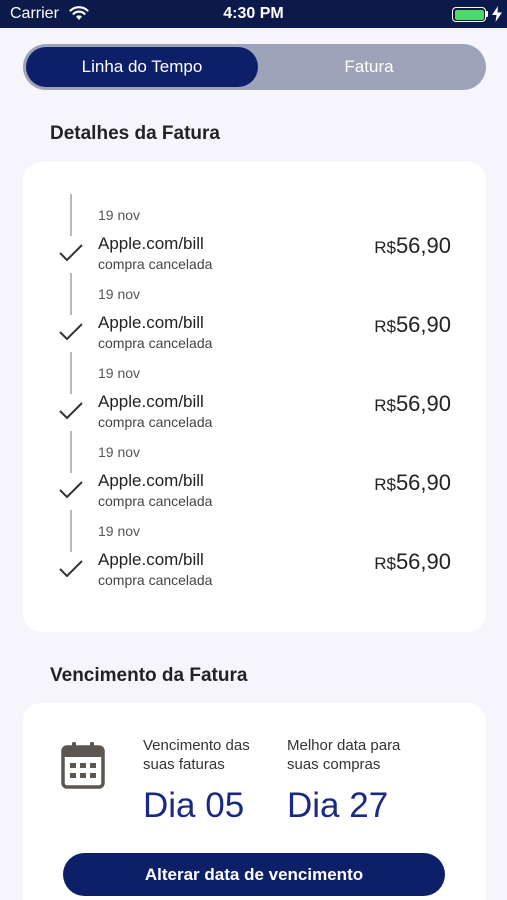 This screenshot has width=507, height=900. I want to click on view-switcher: Linha do Tempo Fatura, so click(254, 67).